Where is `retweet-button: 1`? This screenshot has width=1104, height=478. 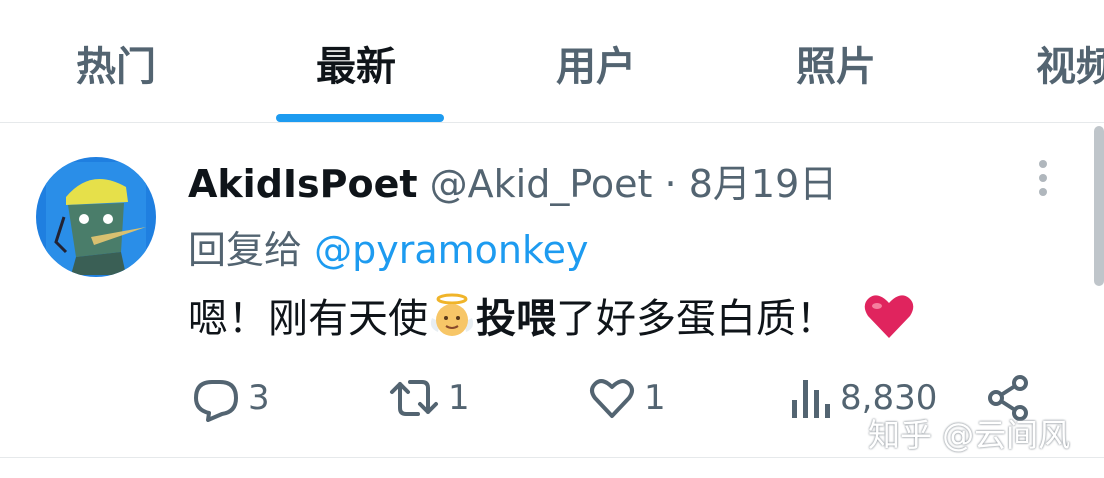
retweet-button: 1 is located at coordinates (429, 398).